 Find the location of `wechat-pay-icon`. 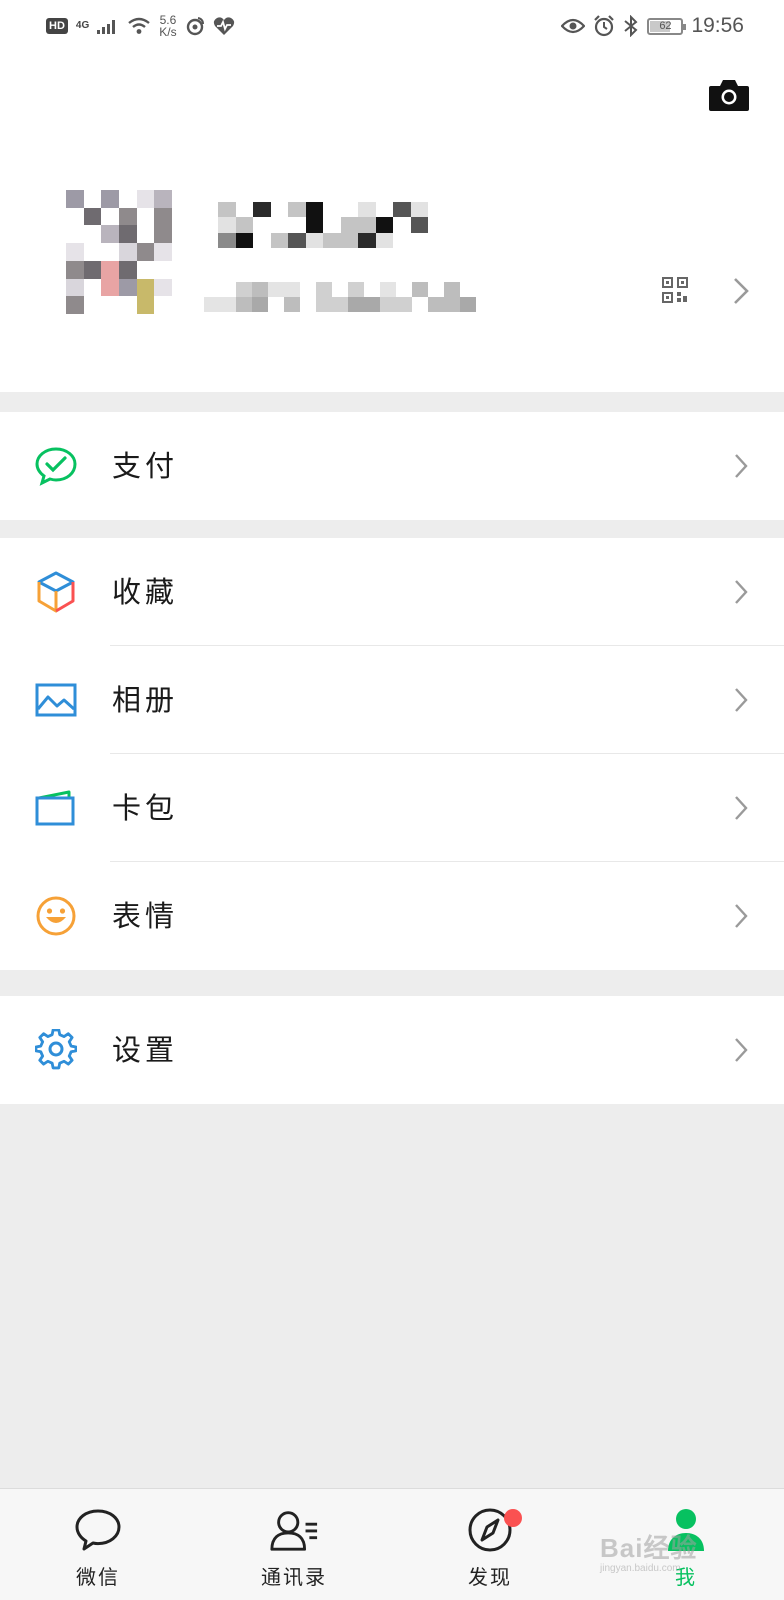

wechat-pay-icon is located at coordinates (56, 466).